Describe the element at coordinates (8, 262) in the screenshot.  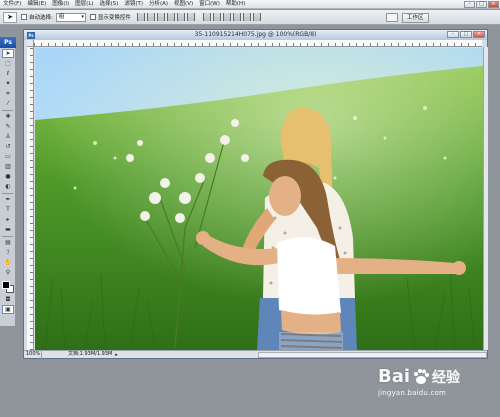
I see `hand-tool-icon: ✋` at that location.